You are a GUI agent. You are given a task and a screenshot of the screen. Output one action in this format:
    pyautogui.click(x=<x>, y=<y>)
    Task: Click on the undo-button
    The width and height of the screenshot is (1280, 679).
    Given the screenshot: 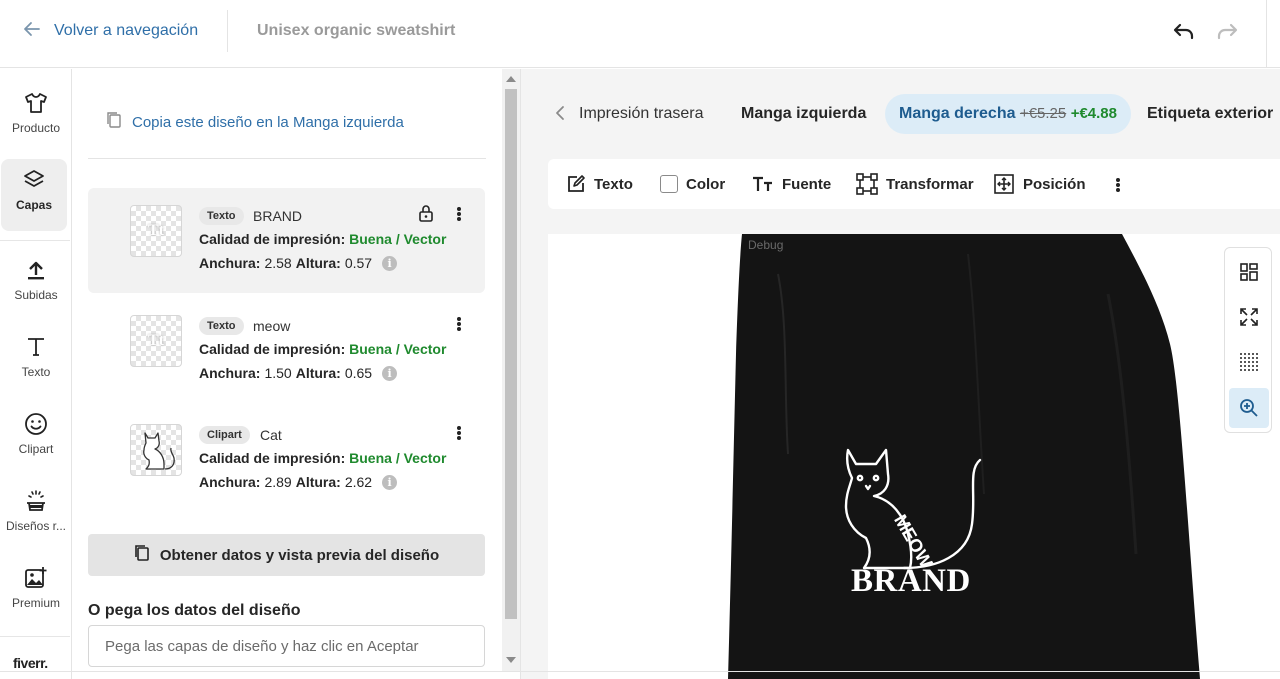 What is the action you would take?
    pyautogui.click(x=1183, y=32)
    